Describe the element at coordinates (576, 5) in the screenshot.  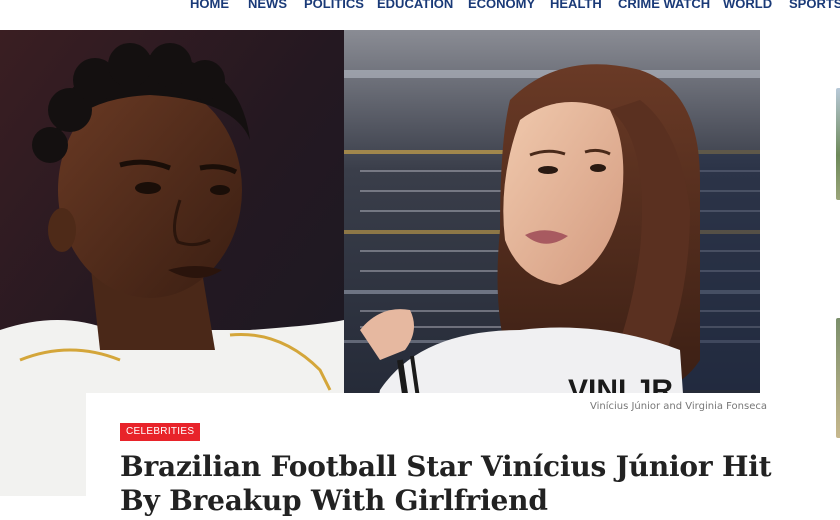
I see `nav-item-health: HEALTH` at that location.